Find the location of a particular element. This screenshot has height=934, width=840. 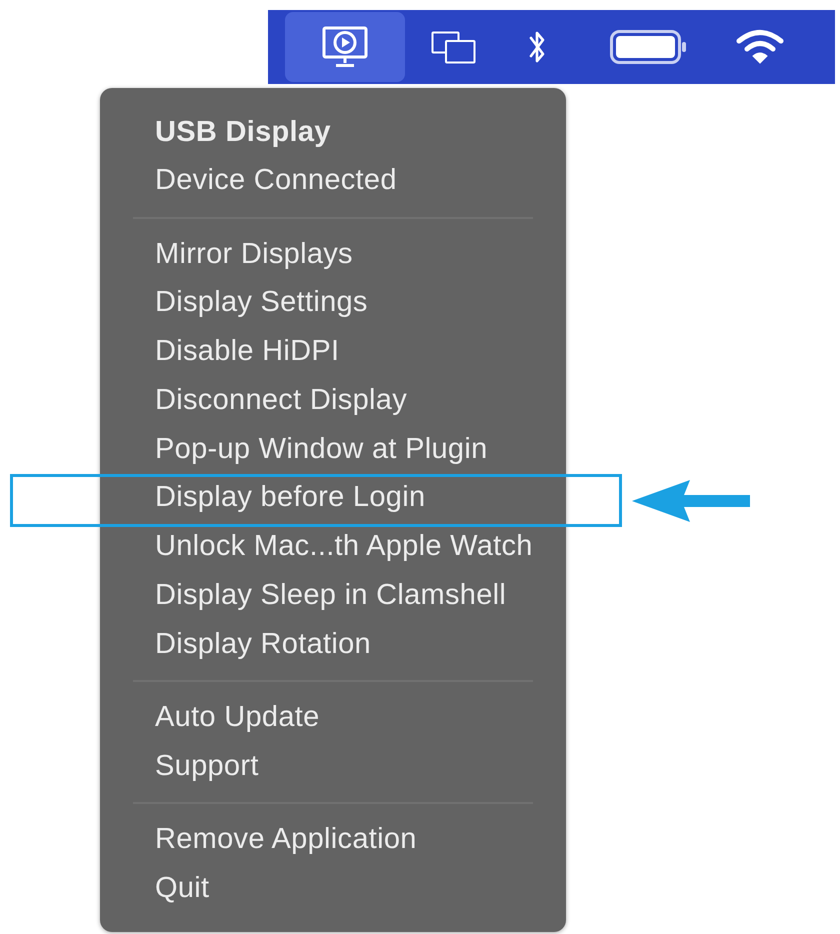

battery-icon is located at coordinates (648, 47).